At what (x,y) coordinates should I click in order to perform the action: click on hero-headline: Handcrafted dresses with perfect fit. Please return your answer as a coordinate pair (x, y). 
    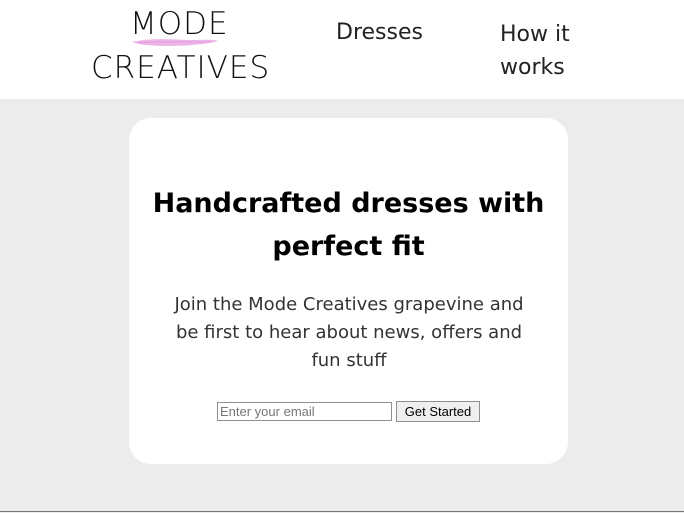
    Looking at the image, I should click on (348, 225).